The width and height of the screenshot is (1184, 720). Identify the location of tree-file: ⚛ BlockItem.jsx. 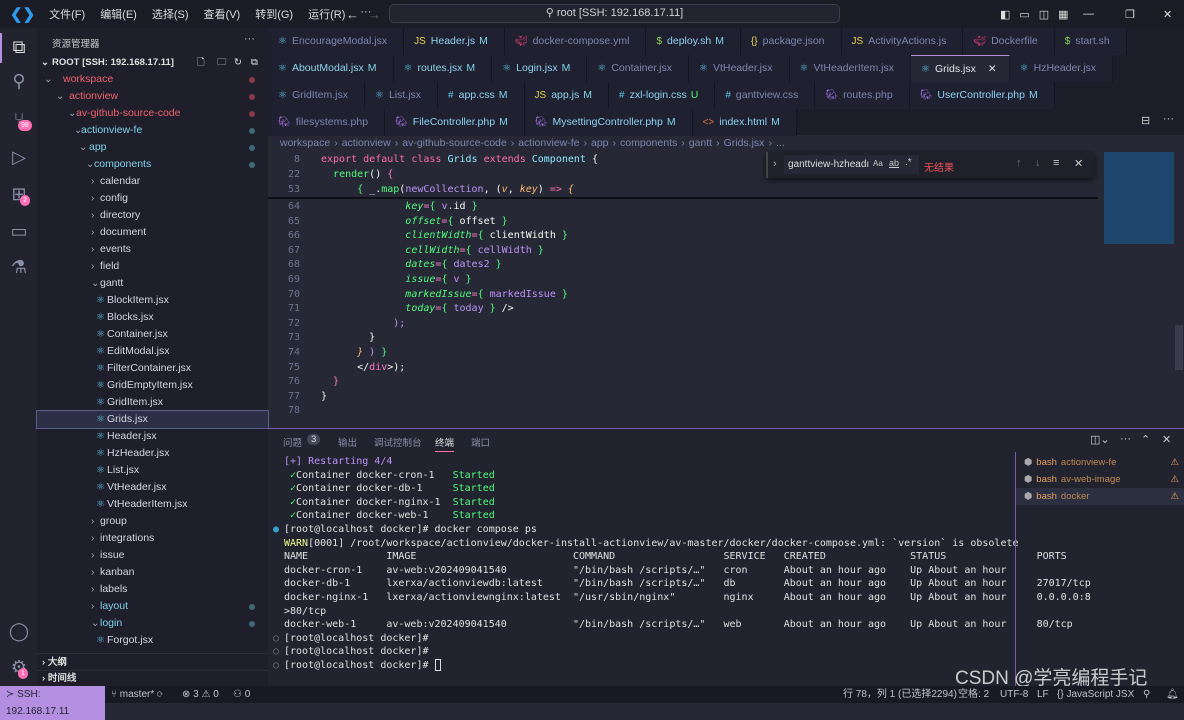
(152, 300).